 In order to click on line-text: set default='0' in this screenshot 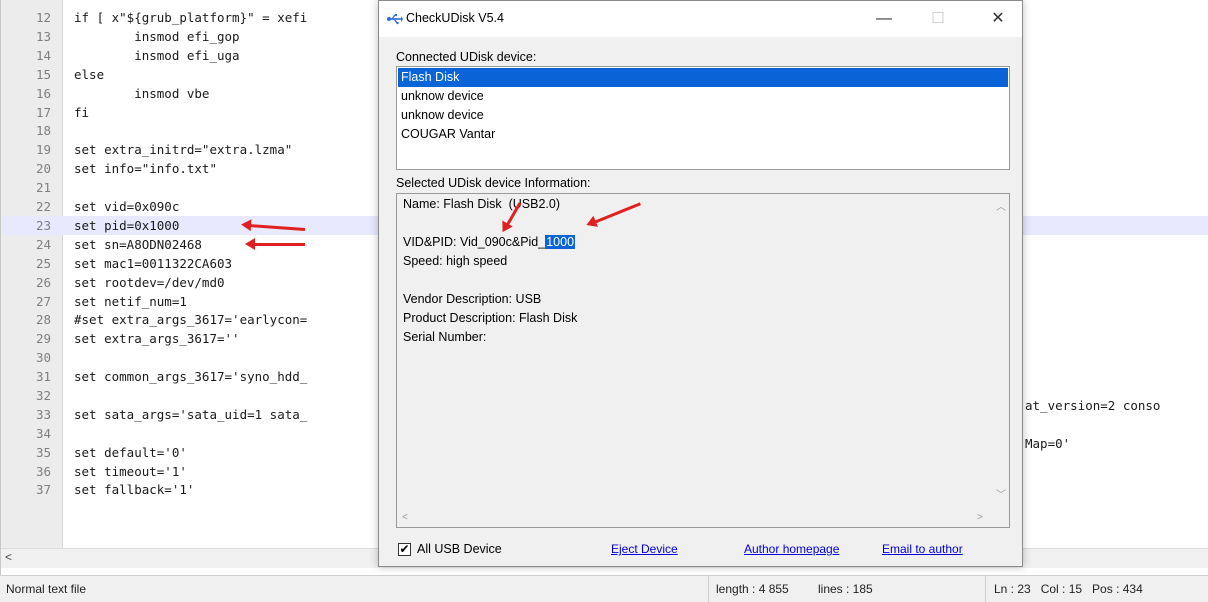, I will do `click(130, 452)`.